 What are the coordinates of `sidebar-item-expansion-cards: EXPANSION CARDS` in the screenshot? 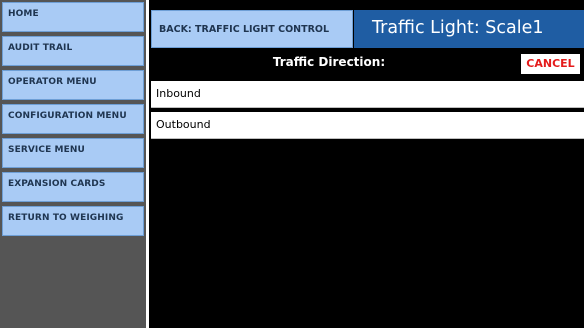 It's located at (73, 187).